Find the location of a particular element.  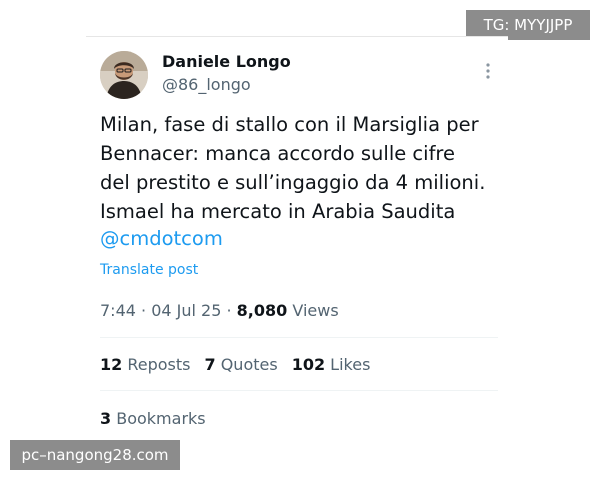

person-avatar-icon is located at coordinates (124, 75).